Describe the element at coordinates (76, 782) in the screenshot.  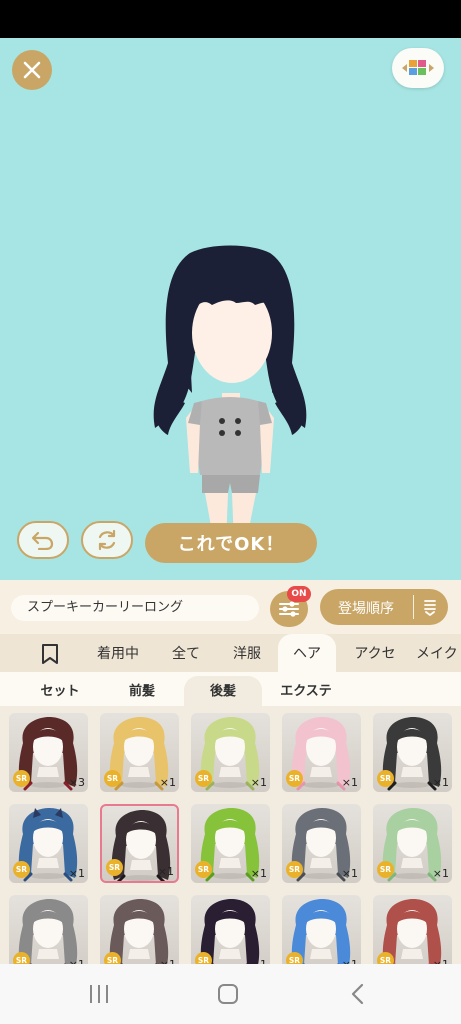
I see `item-count: ×3` at that location.